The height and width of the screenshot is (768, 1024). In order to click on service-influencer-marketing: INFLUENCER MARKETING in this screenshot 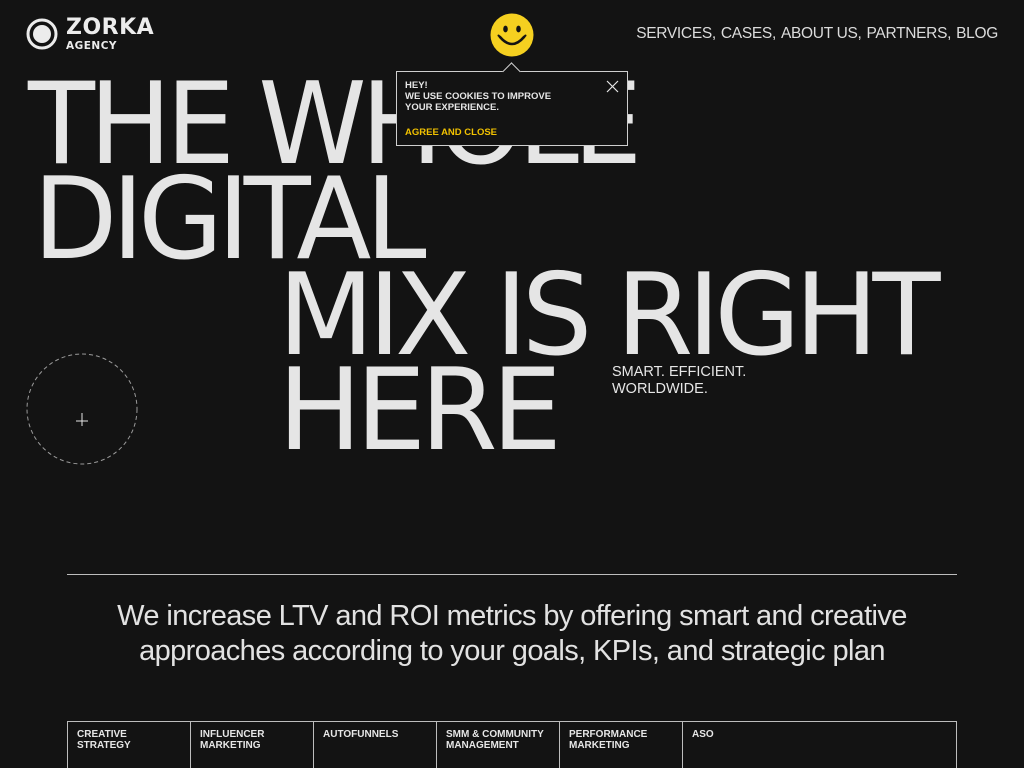, I will do `click(252, 745)`.